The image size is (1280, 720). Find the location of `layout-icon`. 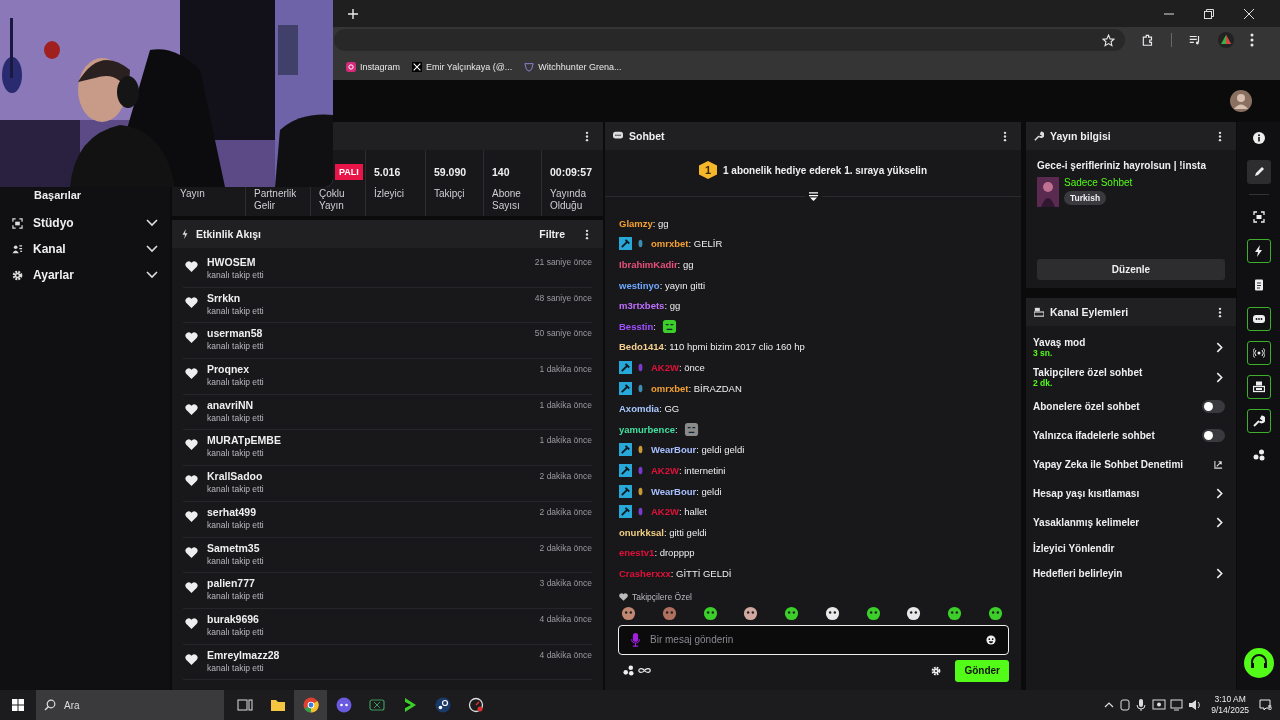

layout-icon is located at coordinates (1258, 387).